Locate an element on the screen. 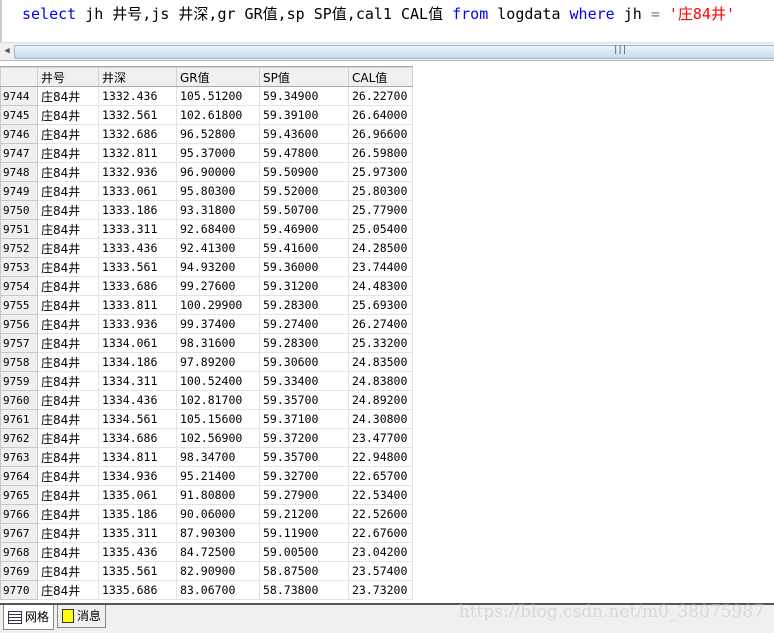 This screenshot has height=633, width=774. table-row: 9753 庄84井 1333.561 94.93200 59.36000 23.74400 is located at coordinates (206, 267).